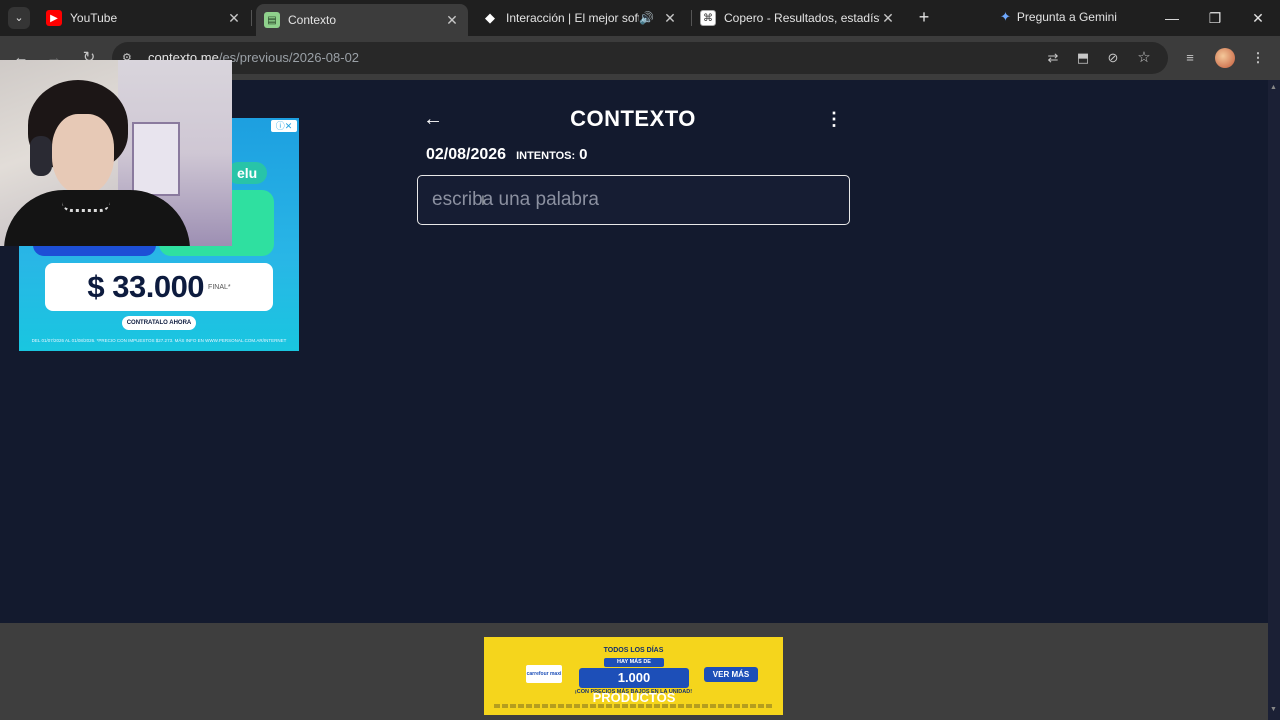  What do you see at coordinates (546, 156) in the screenshot?
I see `attempts-label: INTENTOS:` at bounding box center [546, 156].